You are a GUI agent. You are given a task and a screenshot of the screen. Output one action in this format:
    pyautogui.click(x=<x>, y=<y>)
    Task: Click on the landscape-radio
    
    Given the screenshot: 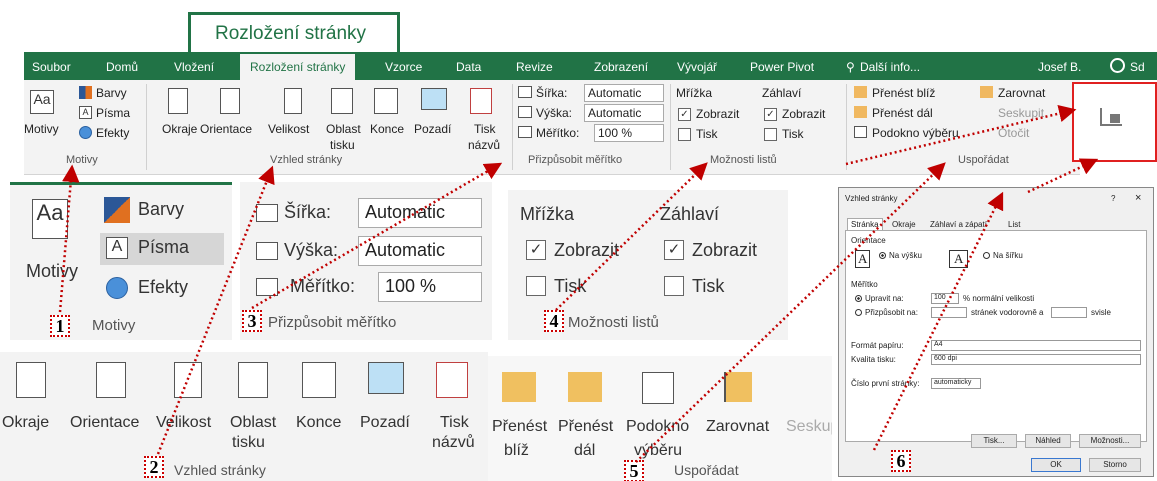 What is the action you would take?
    pyautogui.click(x=986, y=255)
    